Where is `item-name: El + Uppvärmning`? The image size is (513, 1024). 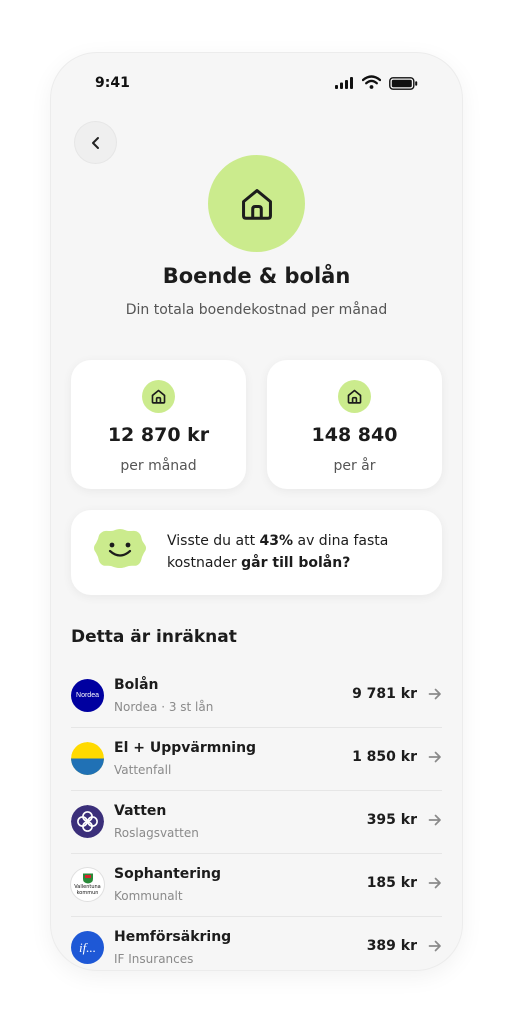 item-name: El + Uppvärmning is located at coordinates (185, 748).